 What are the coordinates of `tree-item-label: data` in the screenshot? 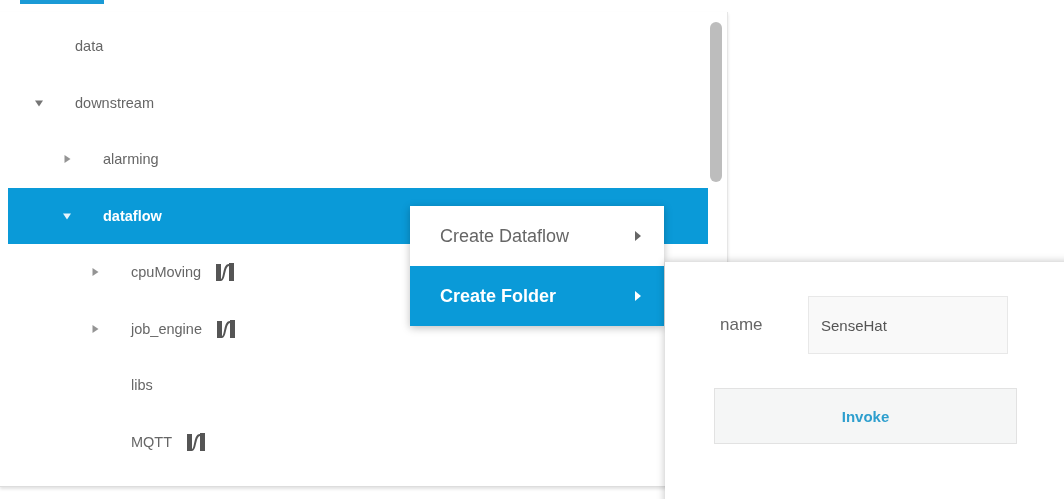 It's located at (89, 46).